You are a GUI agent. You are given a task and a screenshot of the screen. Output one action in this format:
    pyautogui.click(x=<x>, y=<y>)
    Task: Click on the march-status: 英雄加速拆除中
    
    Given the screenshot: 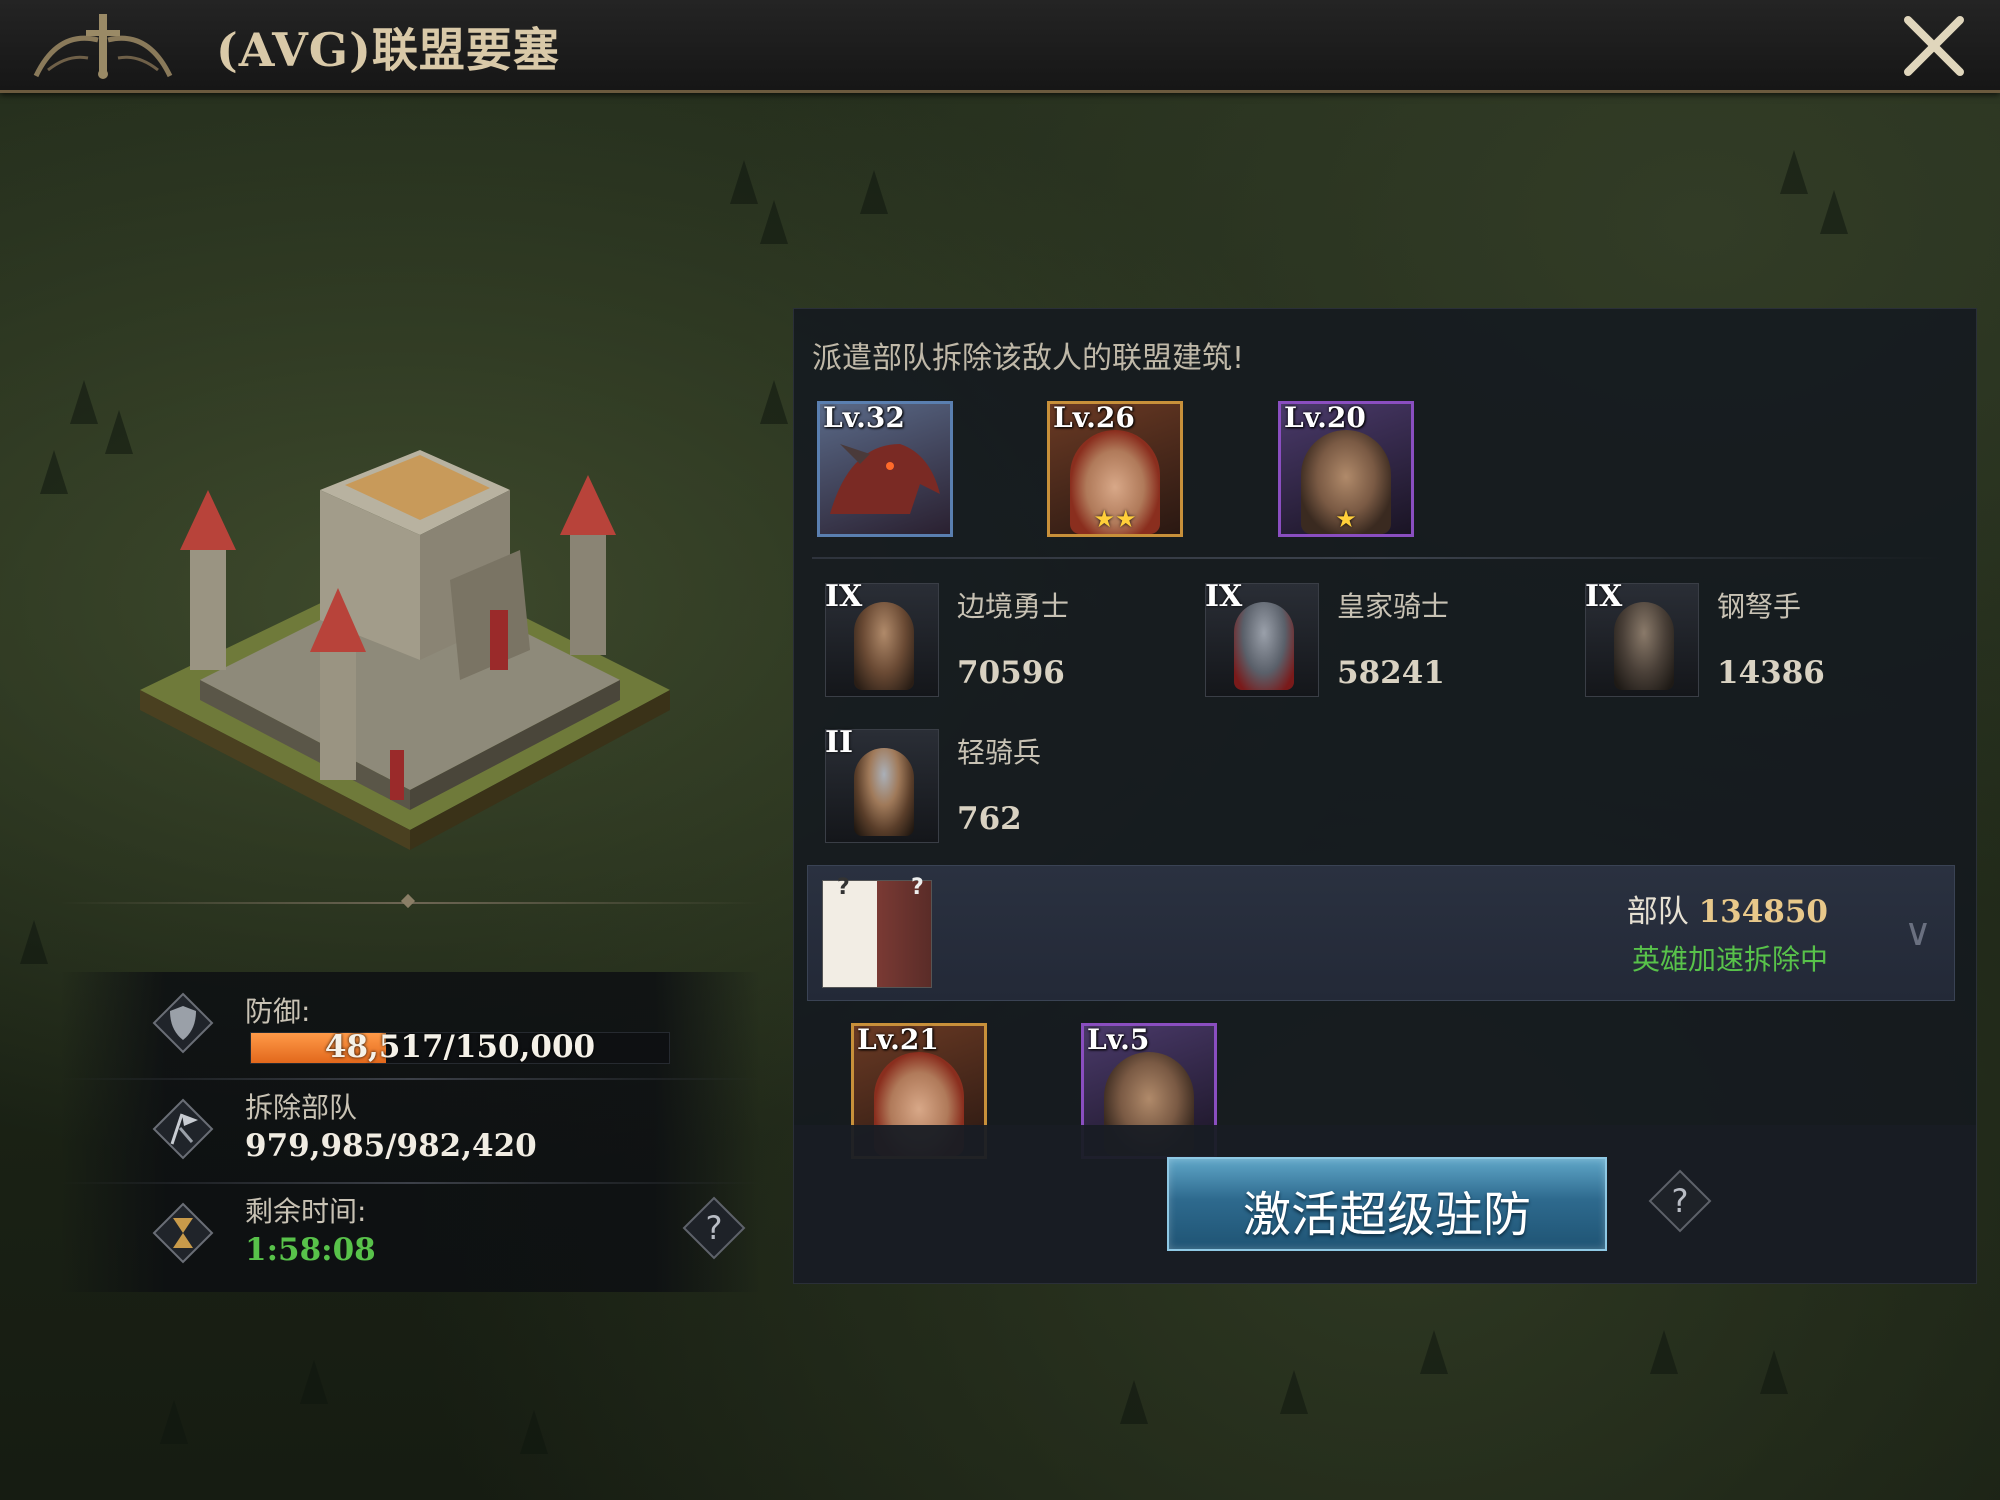 What is the action you would take?
    pyautogui.click(x=1729, y=959)
    